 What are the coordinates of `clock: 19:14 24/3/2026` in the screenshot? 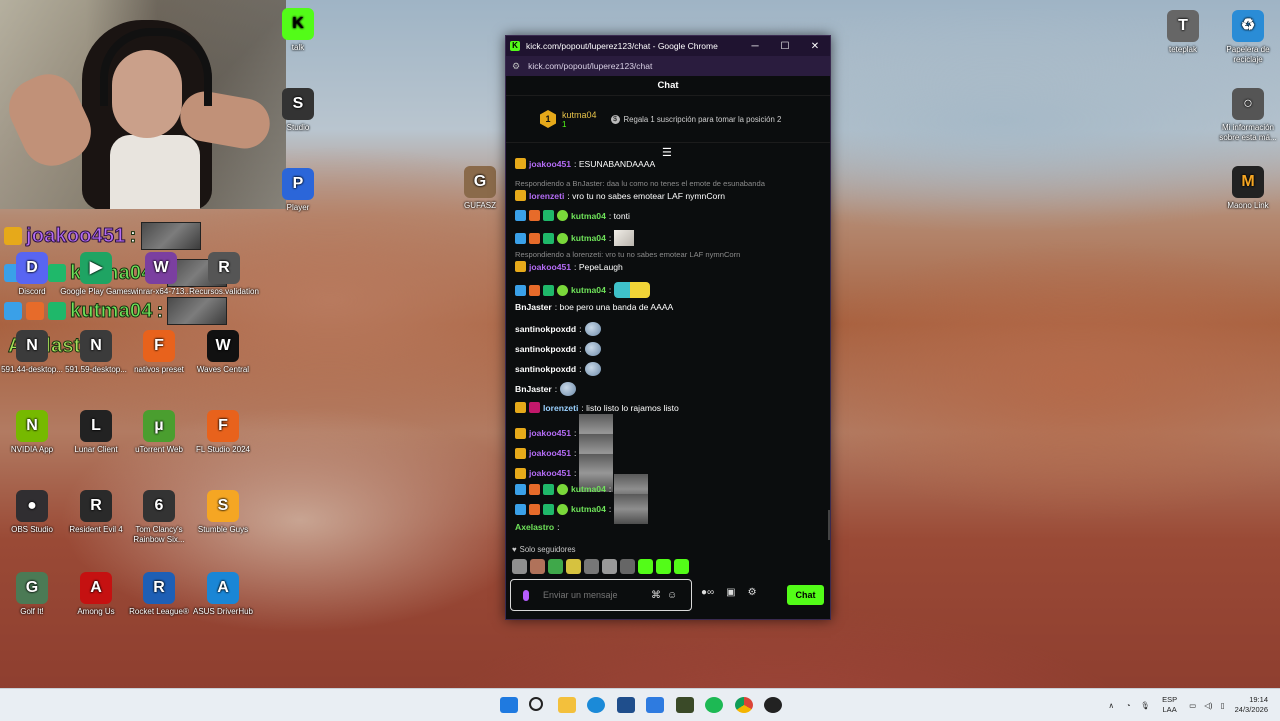 It's located at (1251, 705).